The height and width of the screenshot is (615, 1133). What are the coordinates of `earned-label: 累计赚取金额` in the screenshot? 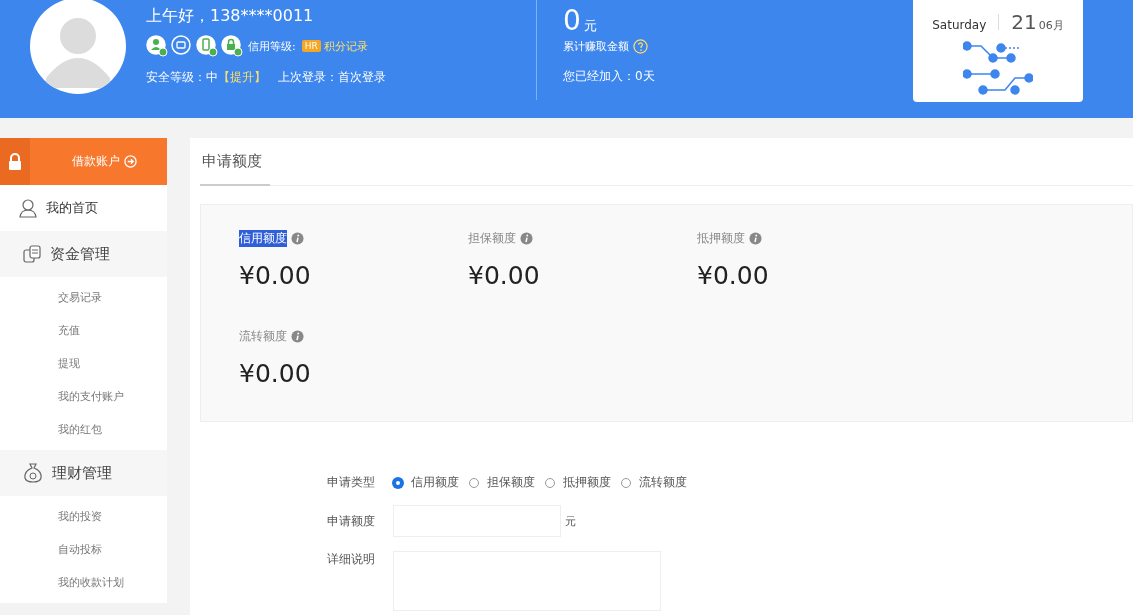 It's located at (596, 46).